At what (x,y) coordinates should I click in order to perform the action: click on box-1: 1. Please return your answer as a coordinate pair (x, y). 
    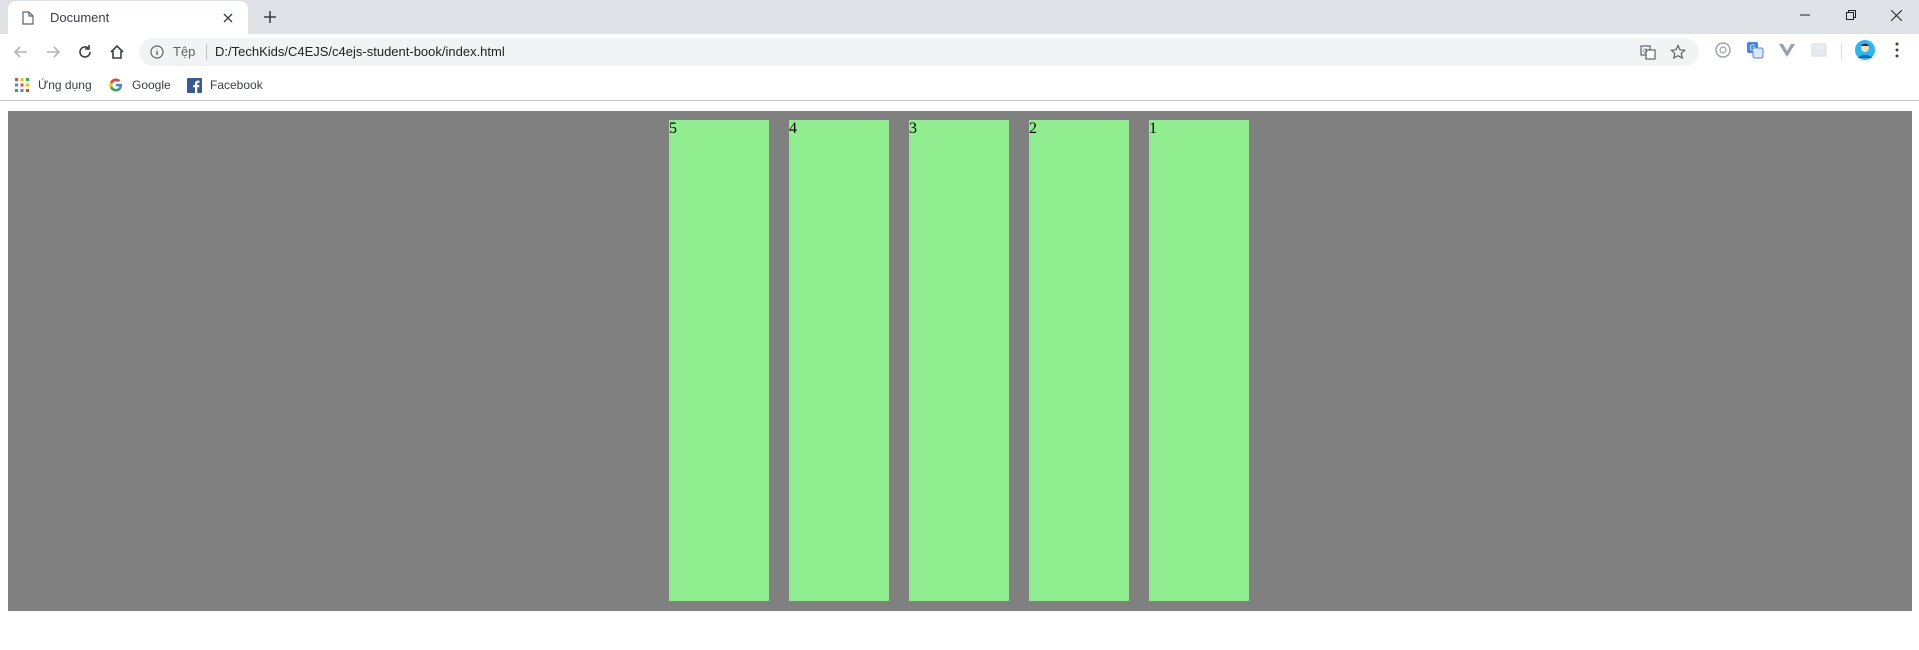
    Looking at the image, I should click on (1199, 360).